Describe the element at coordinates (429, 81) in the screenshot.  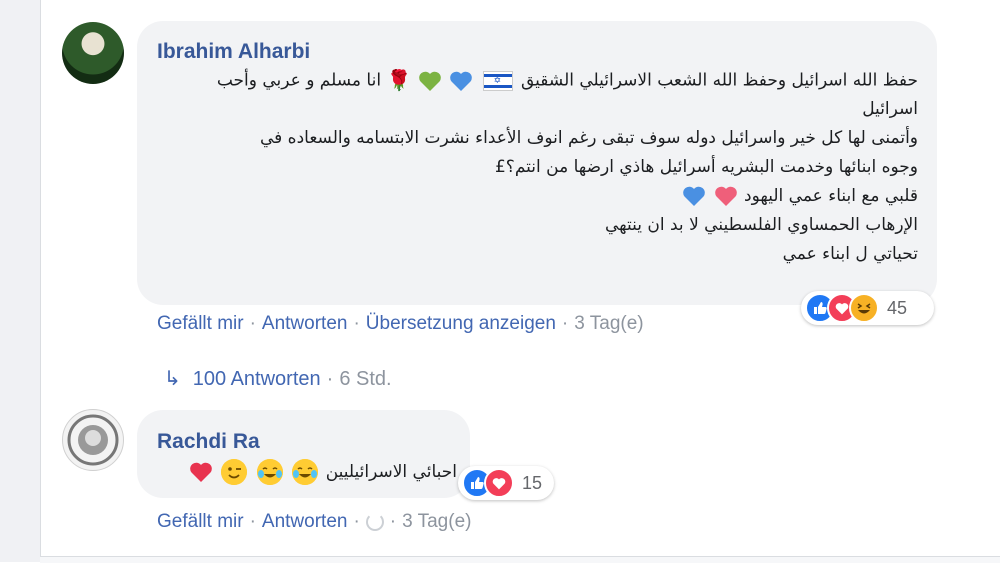
I see `green-heart-icon` at that location.